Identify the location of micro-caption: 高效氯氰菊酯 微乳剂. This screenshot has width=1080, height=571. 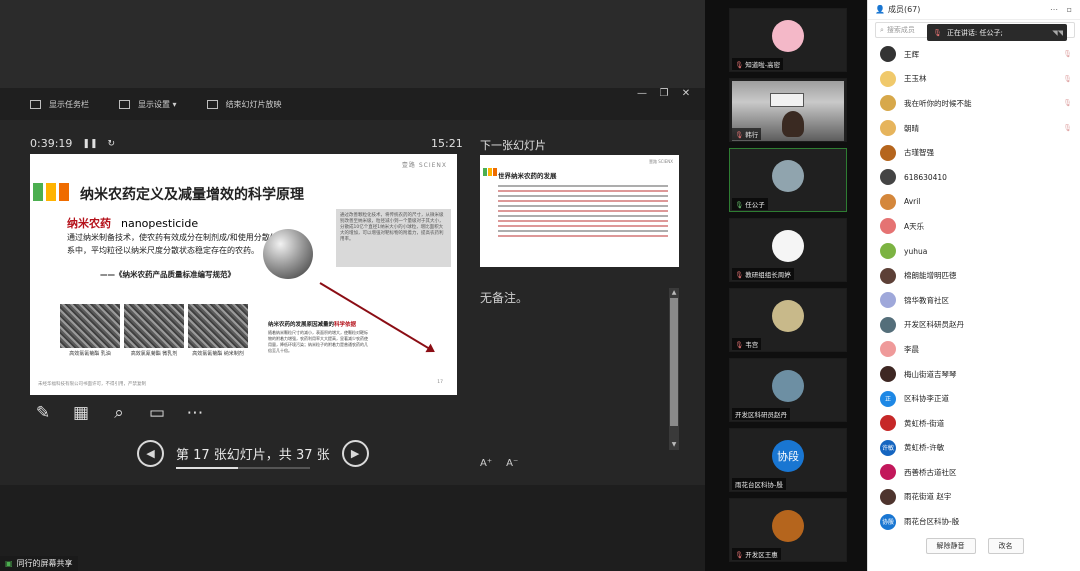
(154, 354).